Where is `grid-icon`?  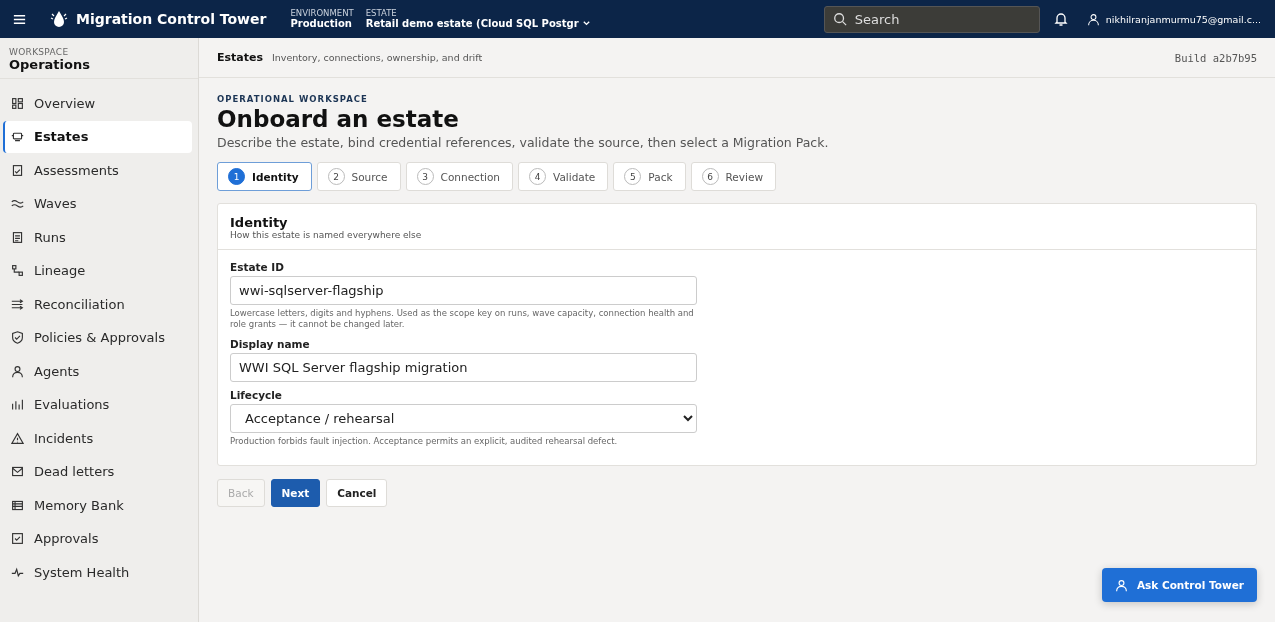
grid-icon is located at coordinates (17, 103).